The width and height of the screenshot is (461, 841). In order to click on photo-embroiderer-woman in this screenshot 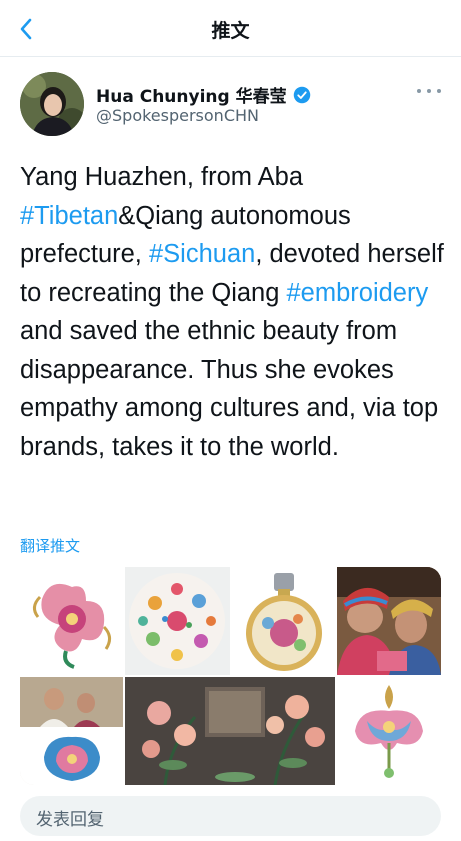, I will do `click(389, 621)`.